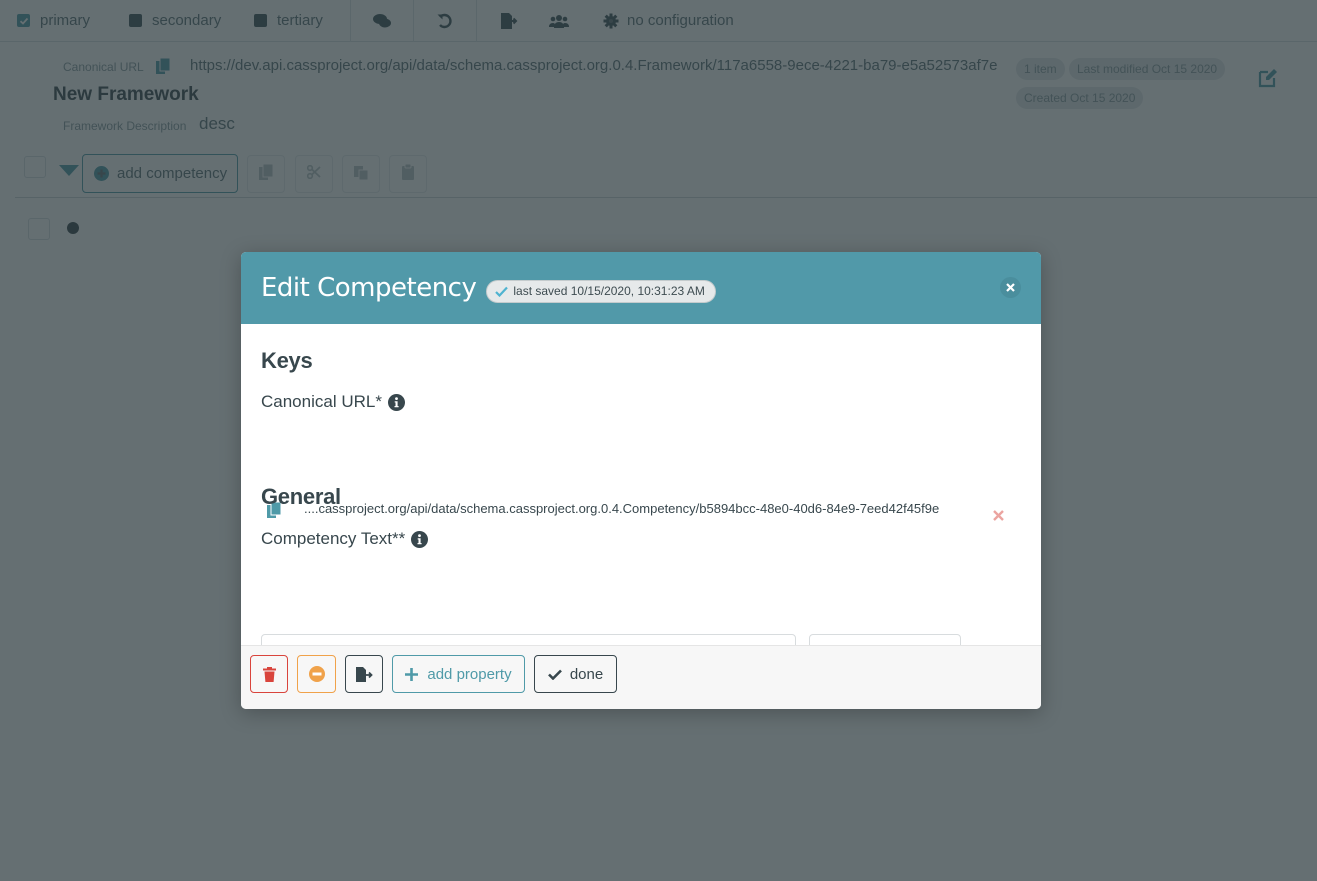  Describe the element at coordinates (469, 674) in the screenshot. I see `add-property-label: add property` at that location.